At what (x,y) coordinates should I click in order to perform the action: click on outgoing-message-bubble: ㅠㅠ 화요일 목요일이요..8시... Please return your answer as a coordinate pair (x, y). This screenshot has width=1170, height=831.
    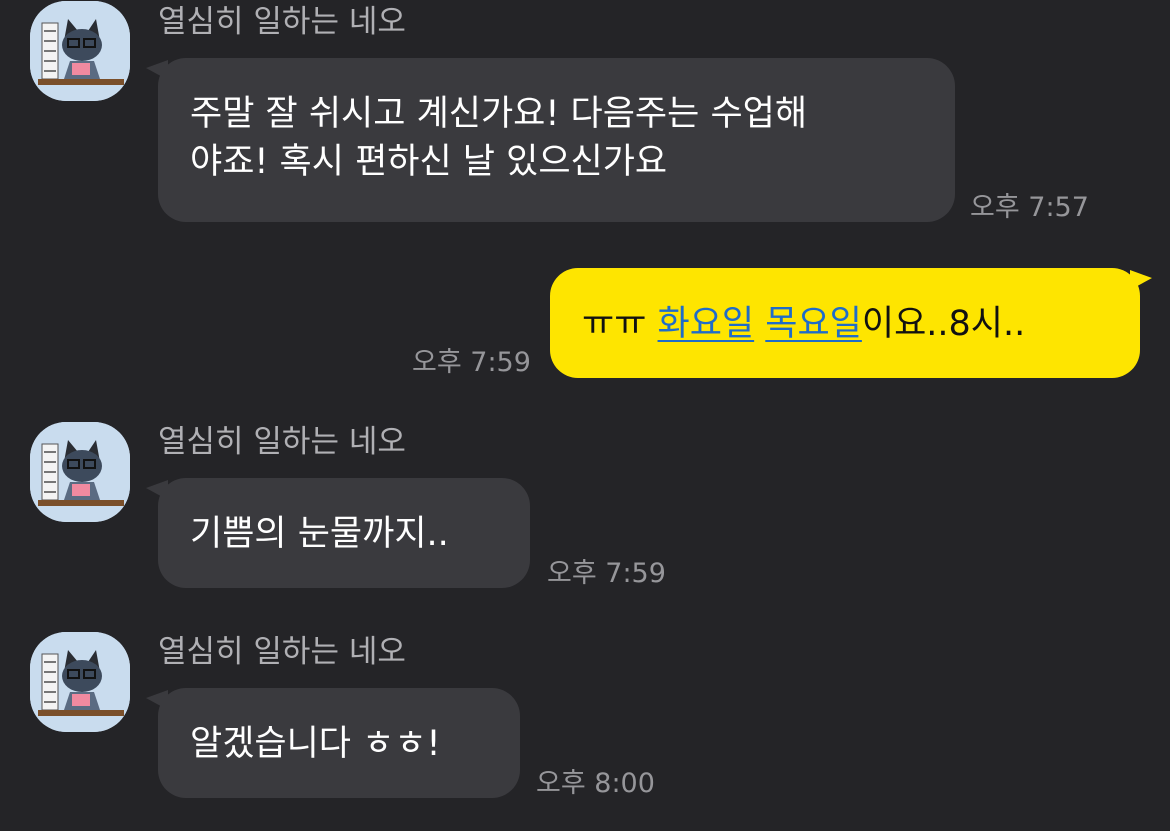
    Looking at the image, I should click on (845, 323).